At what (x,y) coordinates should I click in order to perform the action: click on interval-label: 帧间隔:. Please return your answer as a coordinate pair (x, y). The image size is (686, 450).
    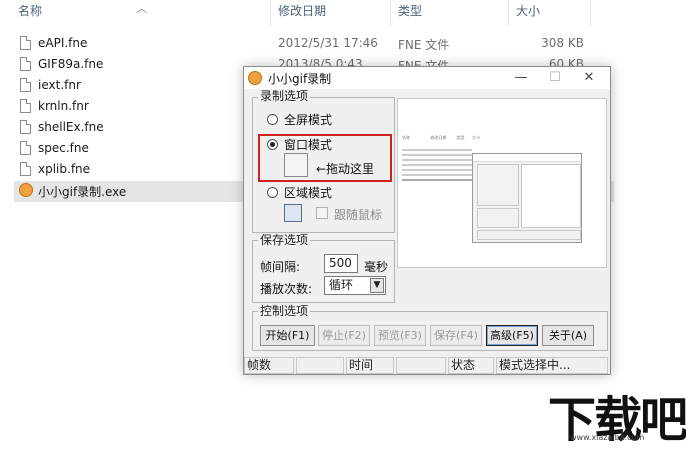
    Looking at the image, I should click on (280, 267).